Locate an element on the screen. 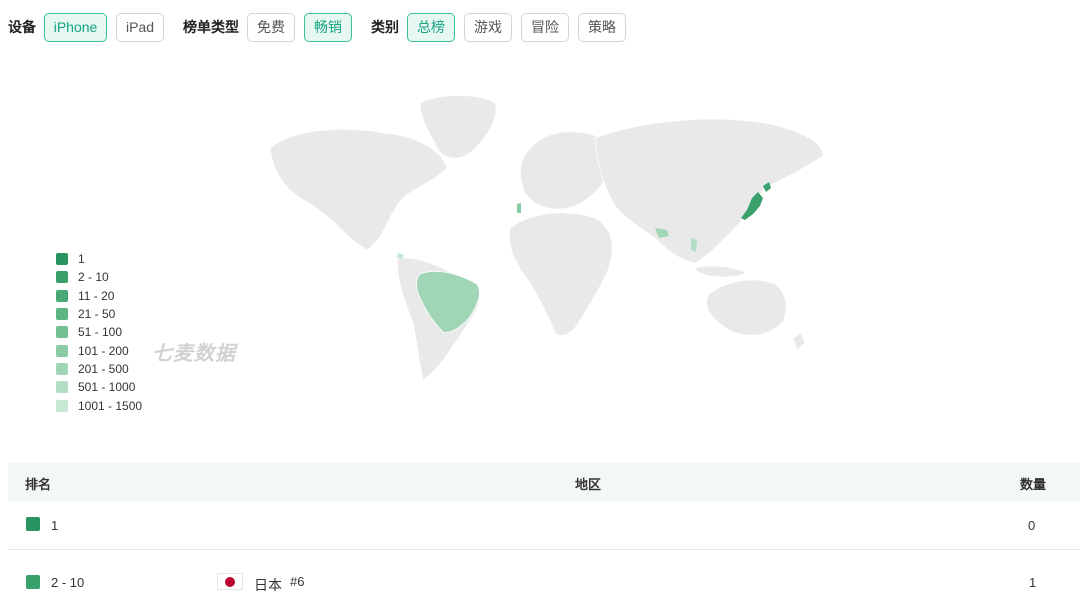  north-america-shape is located at coordinates (358, 189).